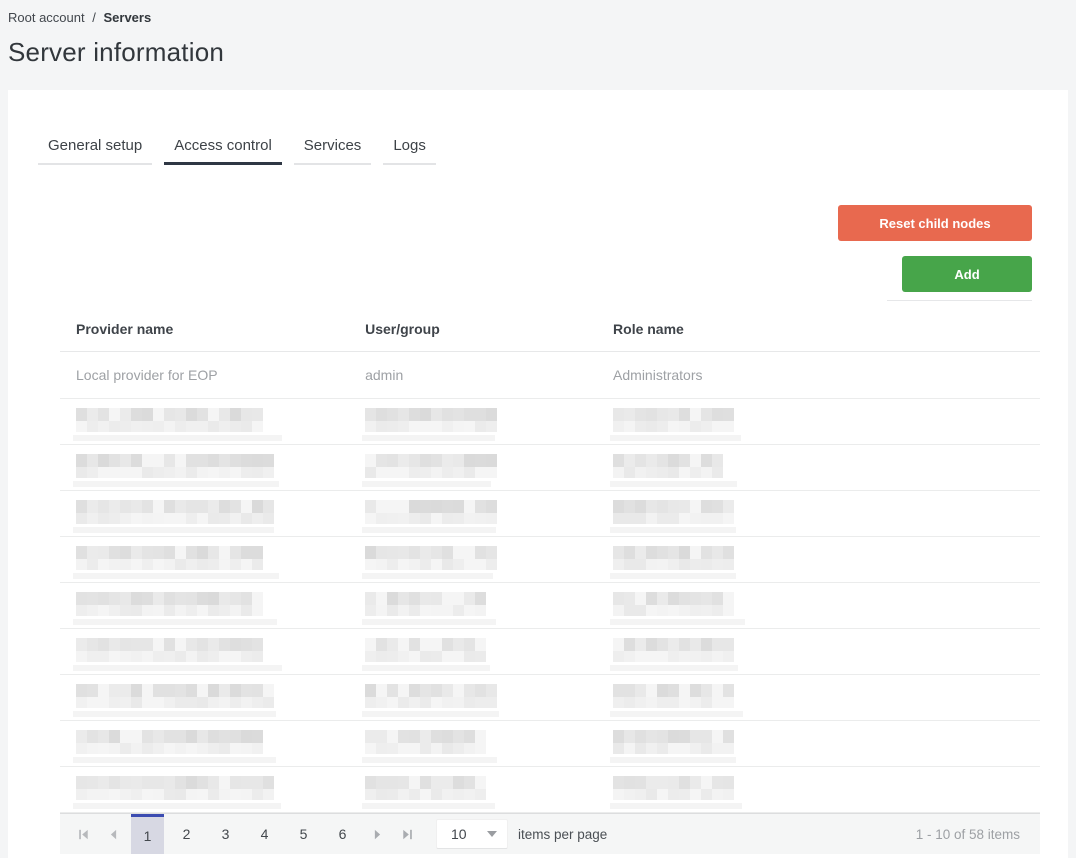 The image size is (1076, 858). I want to click on breadcrumb-root-account: Root account, so click(46, 17).